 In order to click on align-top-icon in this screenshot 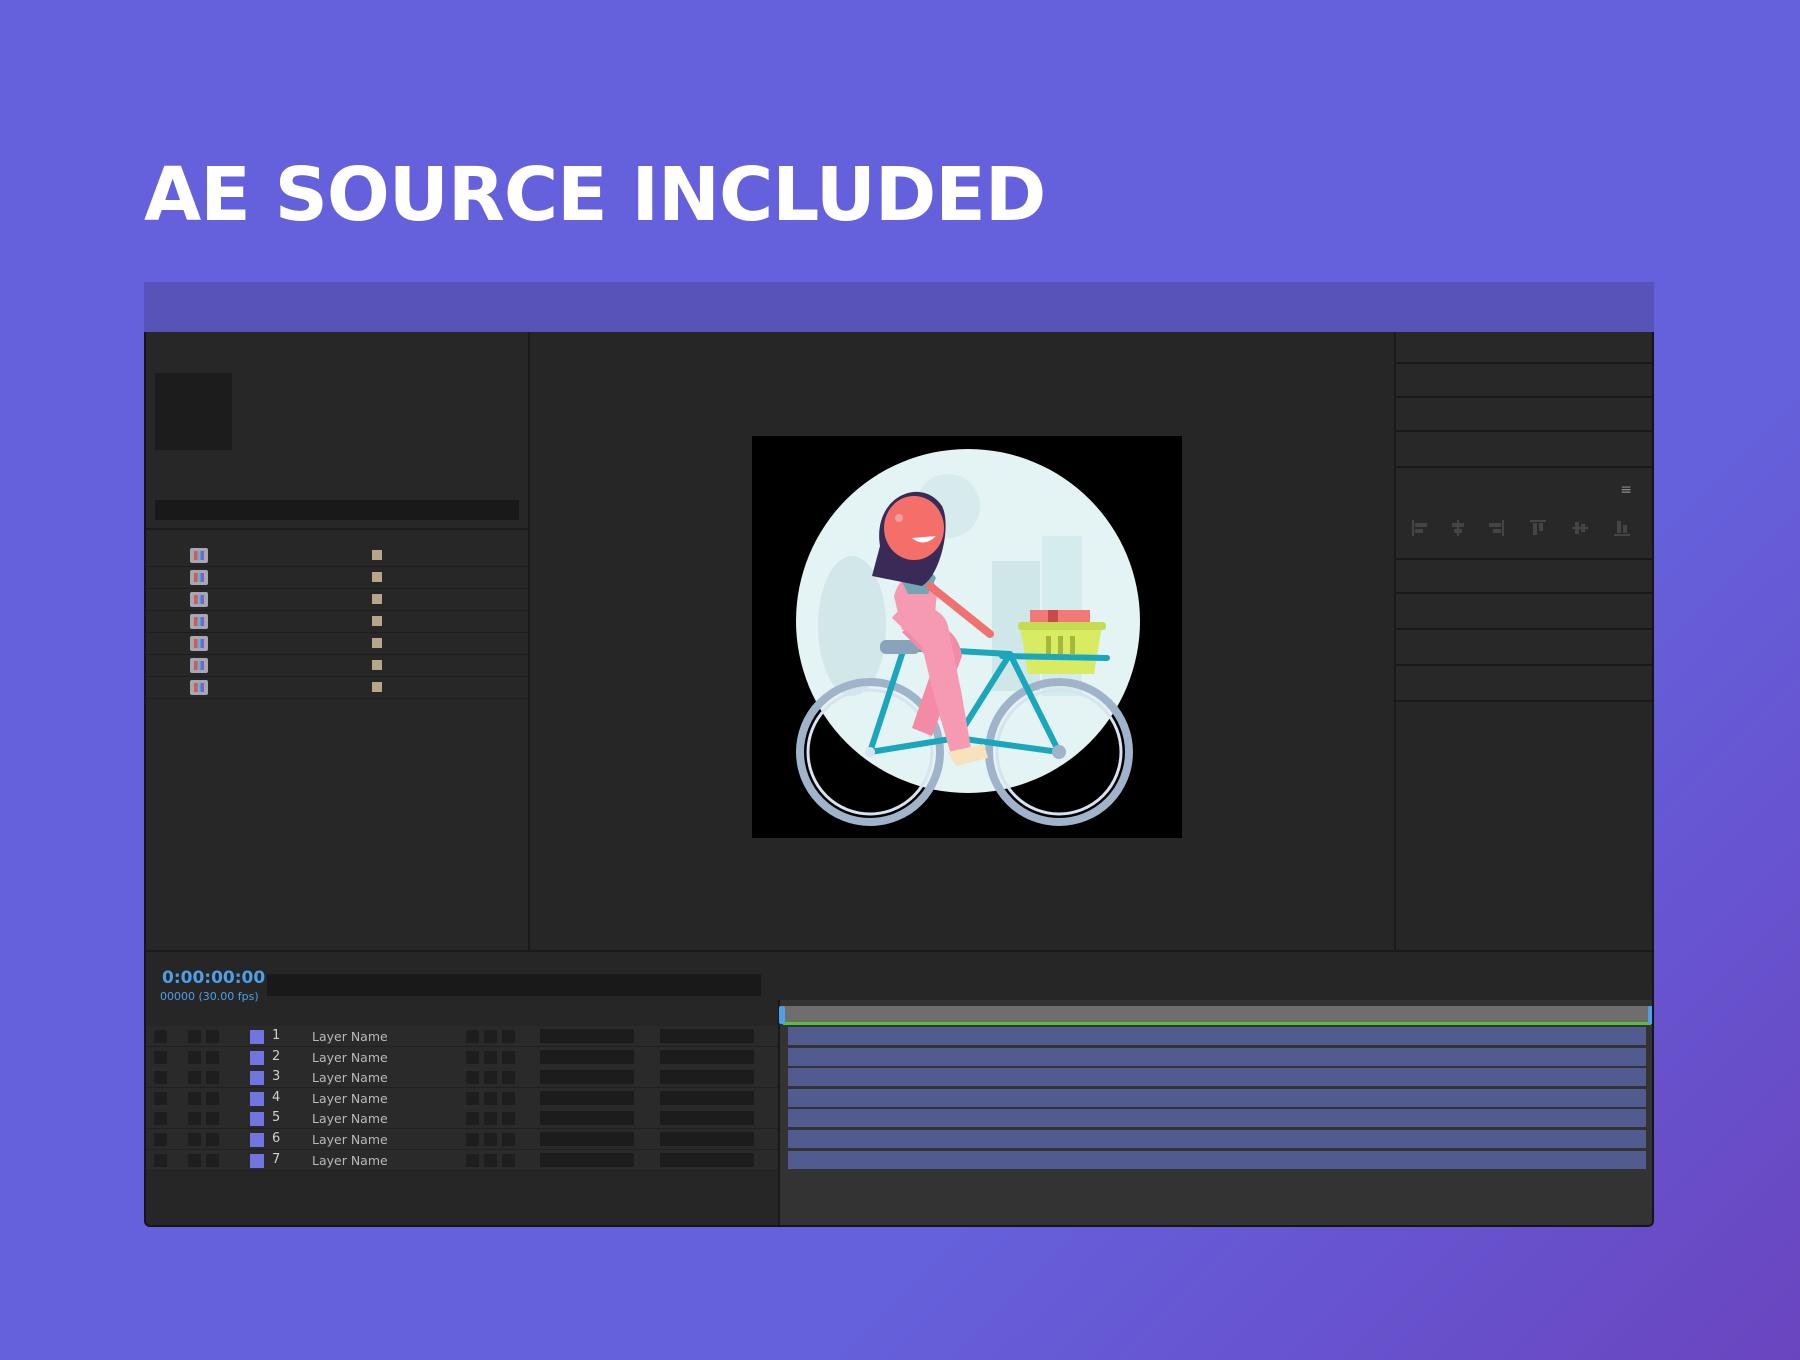, I will do `click(1538, 528)`.